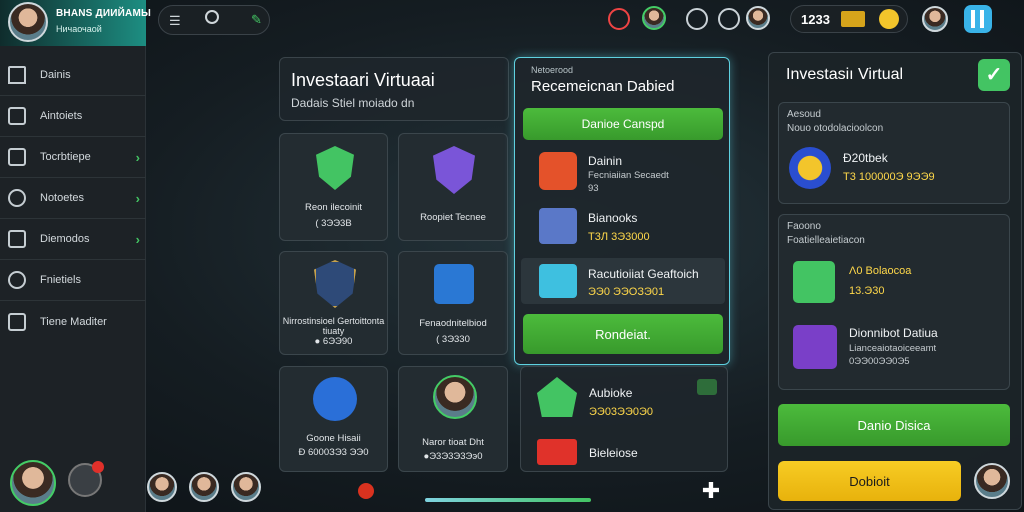  Describe the element at coordinates (79, 29) in the screenshot. I see `profile-subtitle: Ничаочаой` at that location.